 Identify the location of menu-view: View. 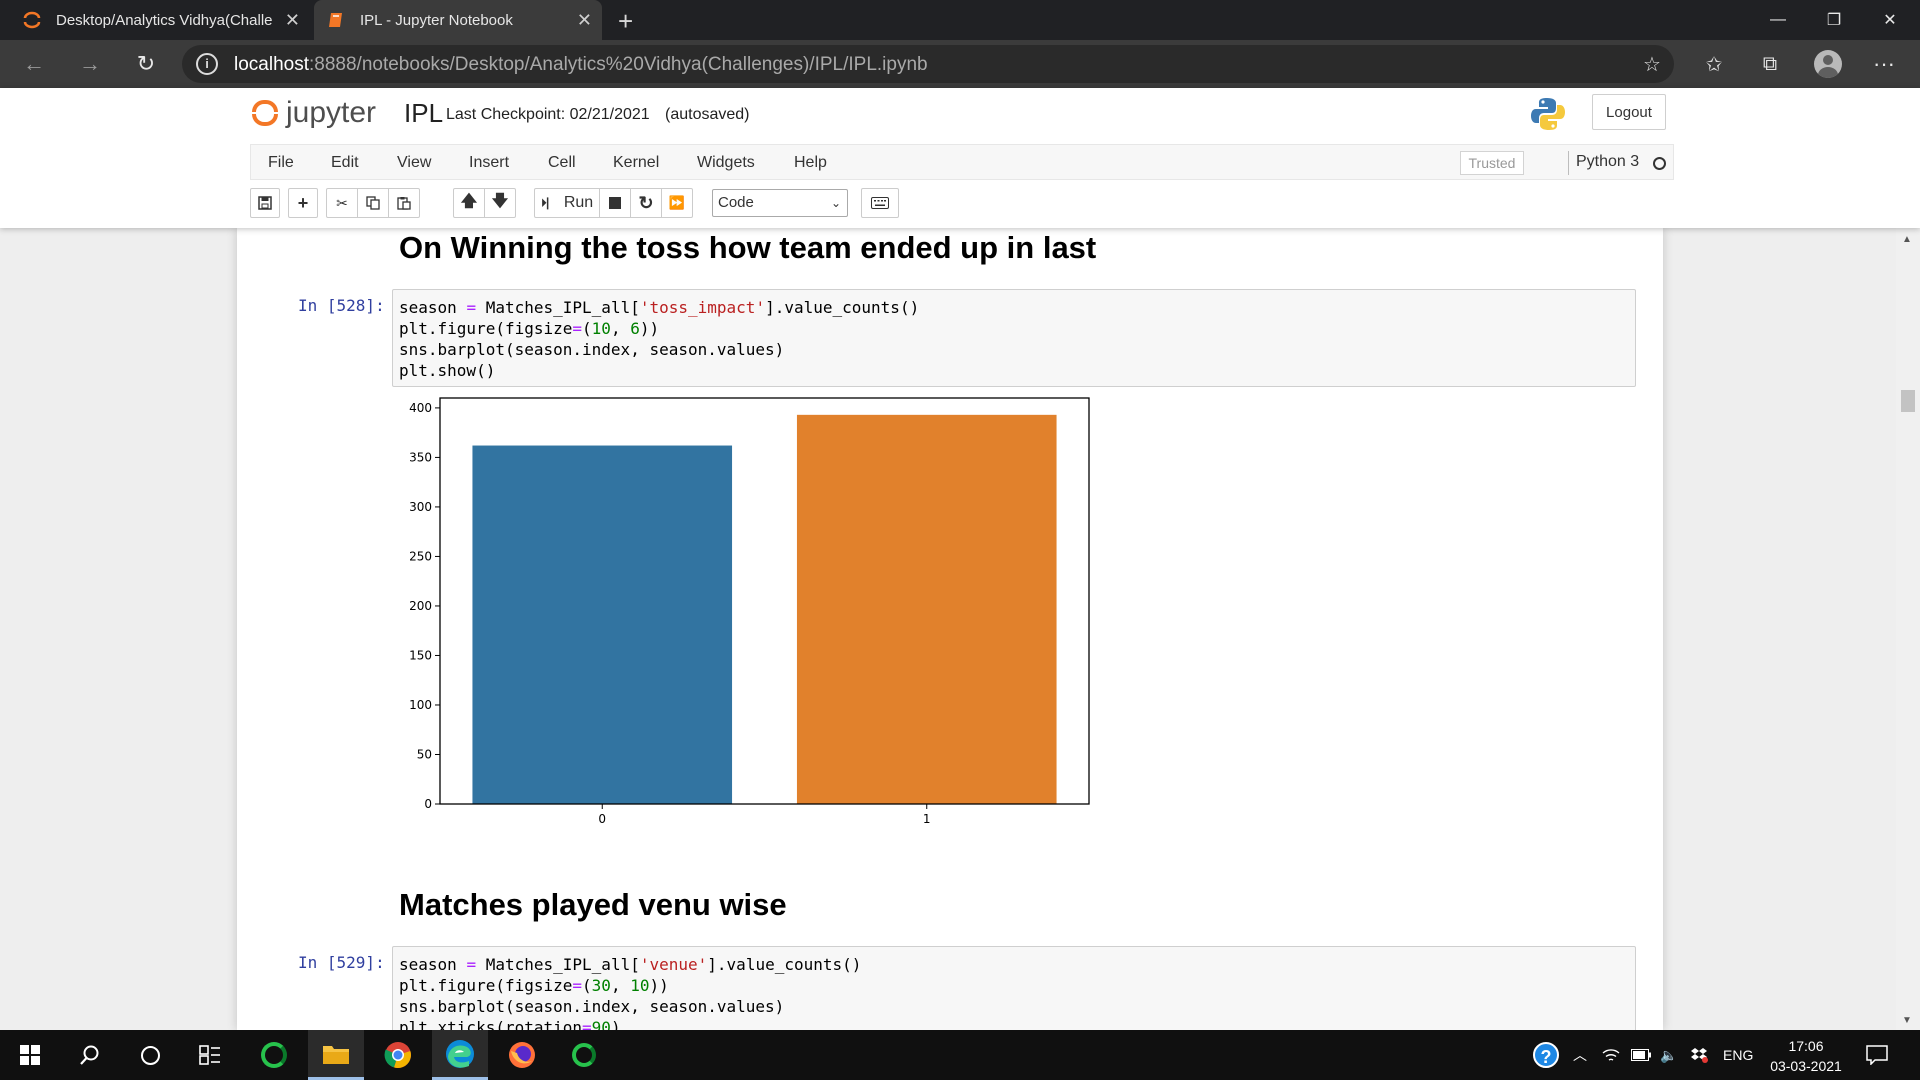
(414, 163).